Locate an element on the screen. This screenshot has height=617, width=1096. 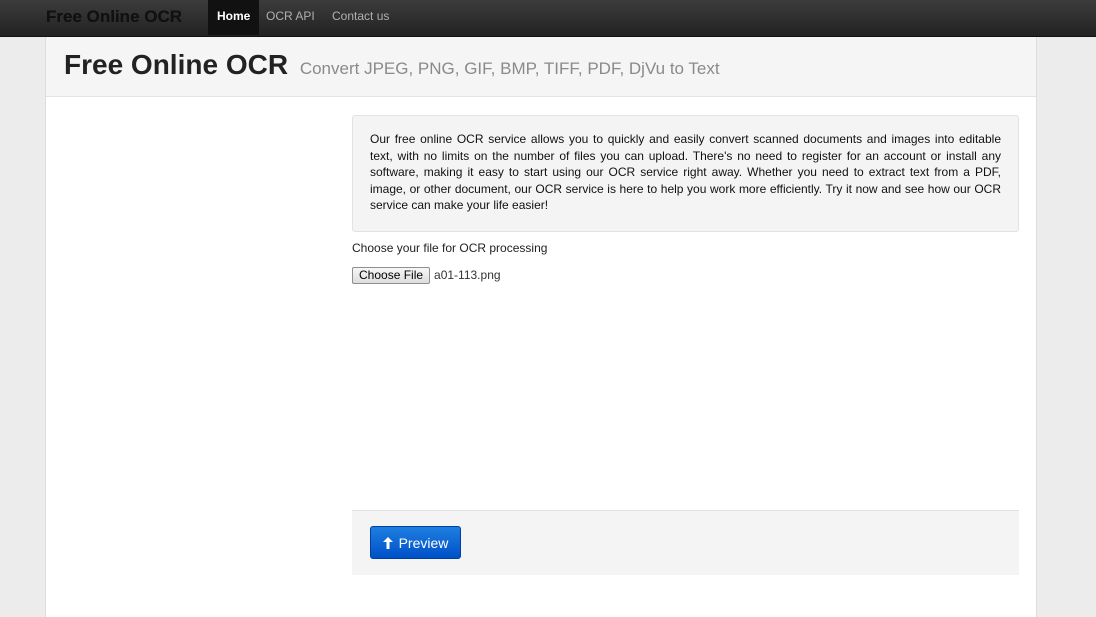
preview-button: Preview is located at coordinates (415, 542).